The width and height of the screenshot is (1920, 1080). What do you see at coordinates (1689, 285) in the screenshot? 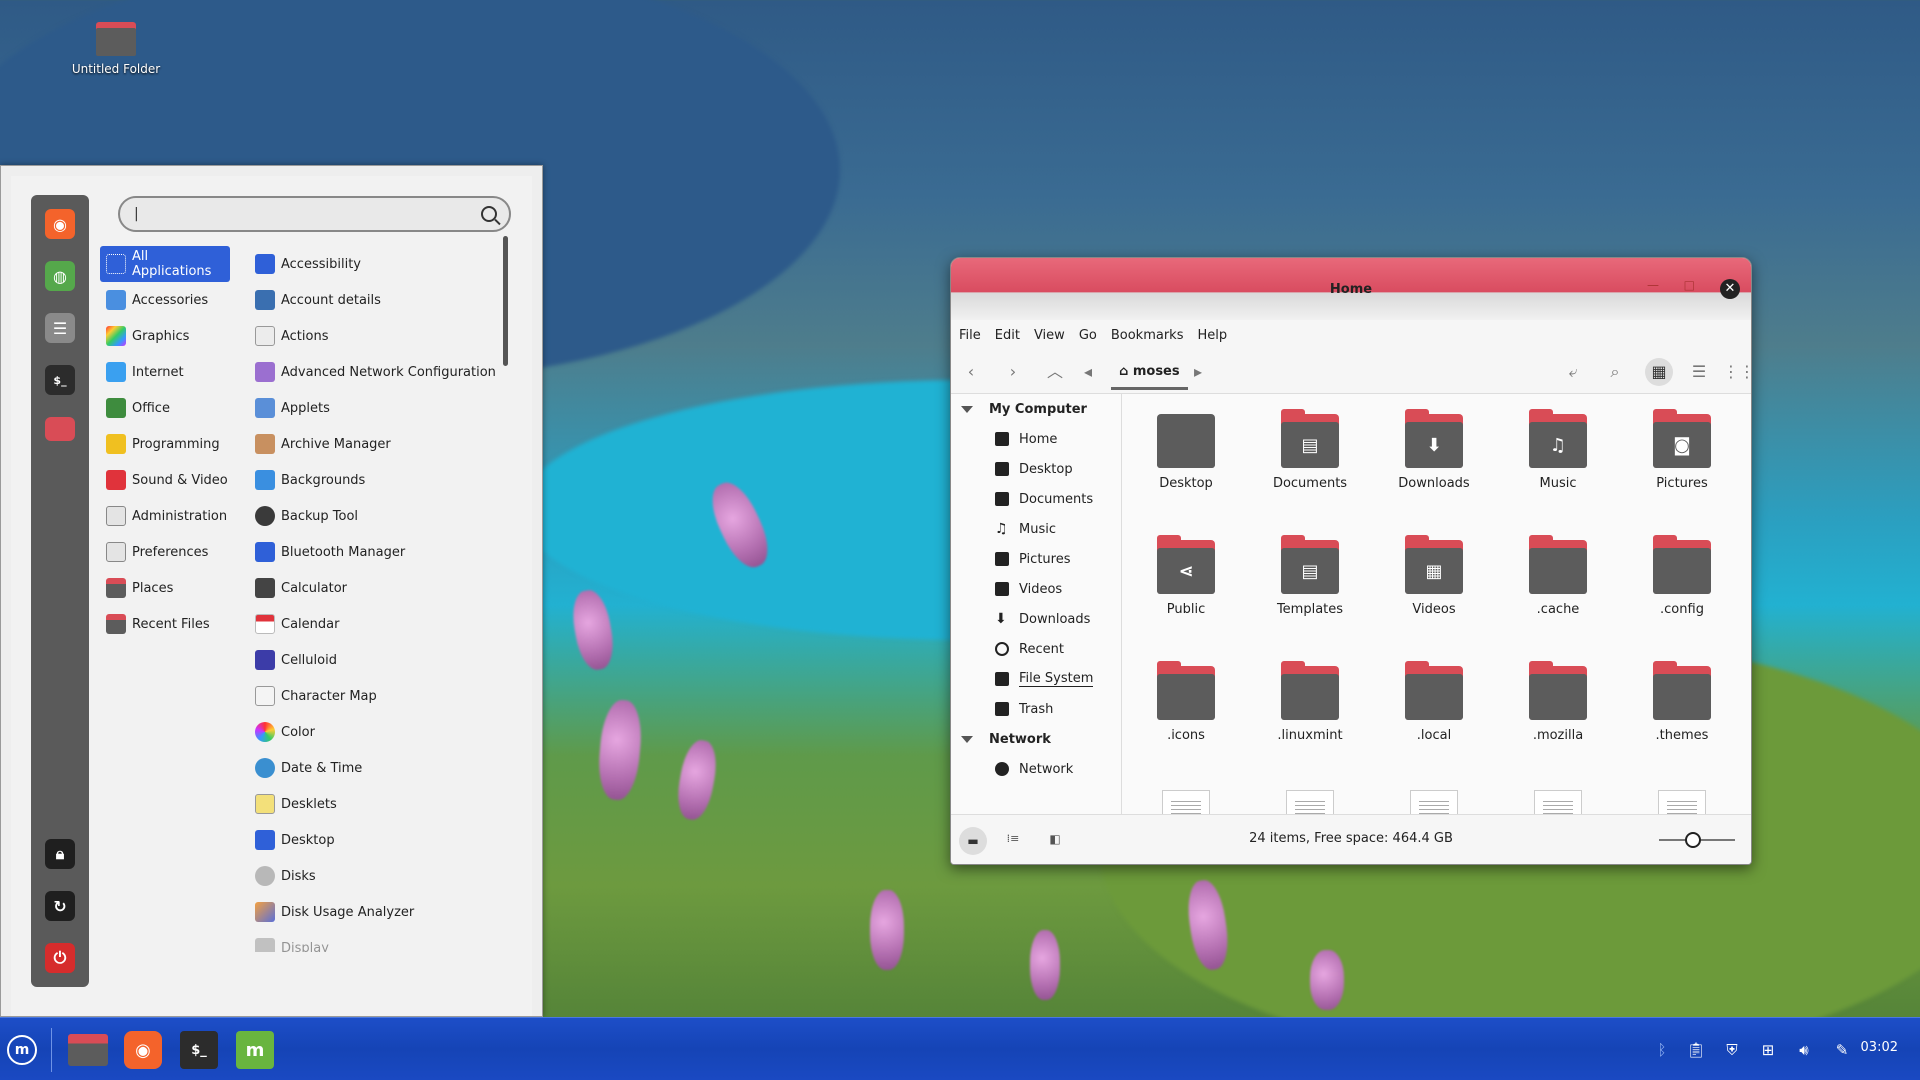
I see `maximize-icon: □` at bounding box center [1689, 285].